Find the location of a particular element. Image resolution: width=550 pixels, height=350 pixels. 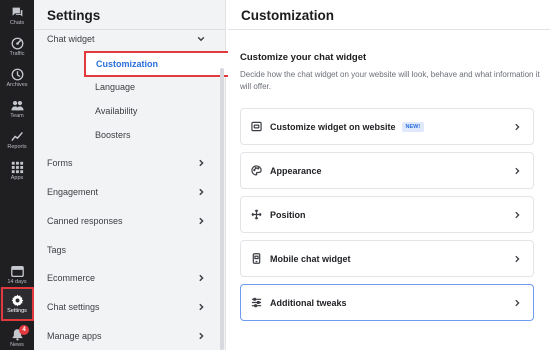

rail-label: Archives is located at coordinates (17, 85).